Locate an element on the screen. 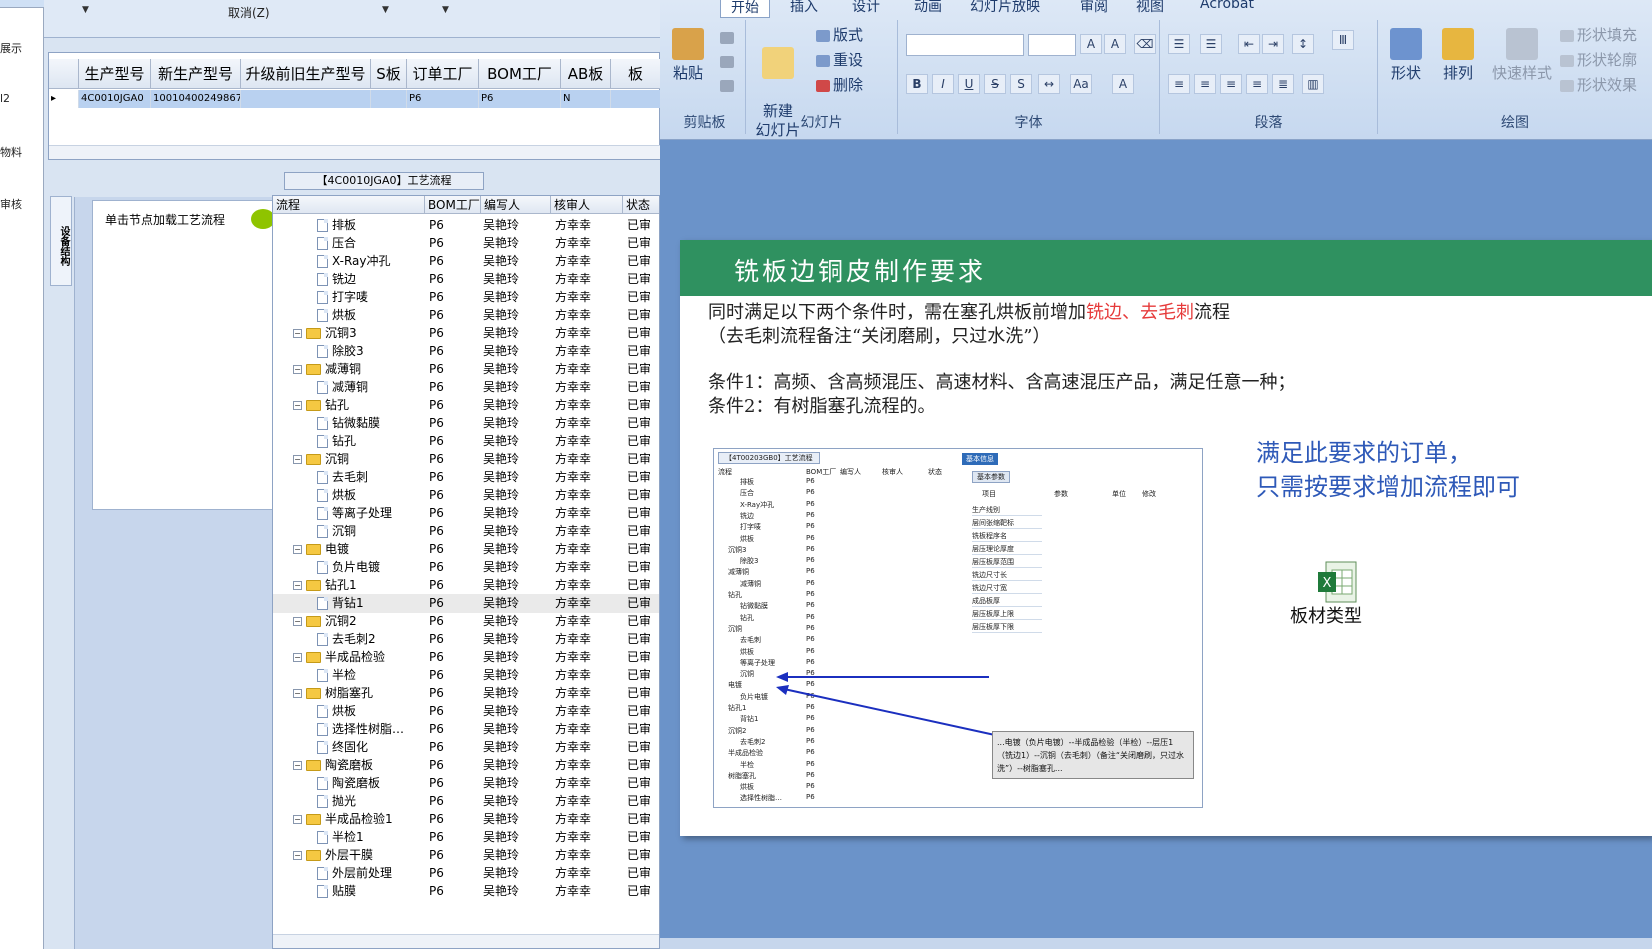  table-row: 钻孔 P6 吴艳玲 方幸幸 已审 is located at coordinates (466, 441).